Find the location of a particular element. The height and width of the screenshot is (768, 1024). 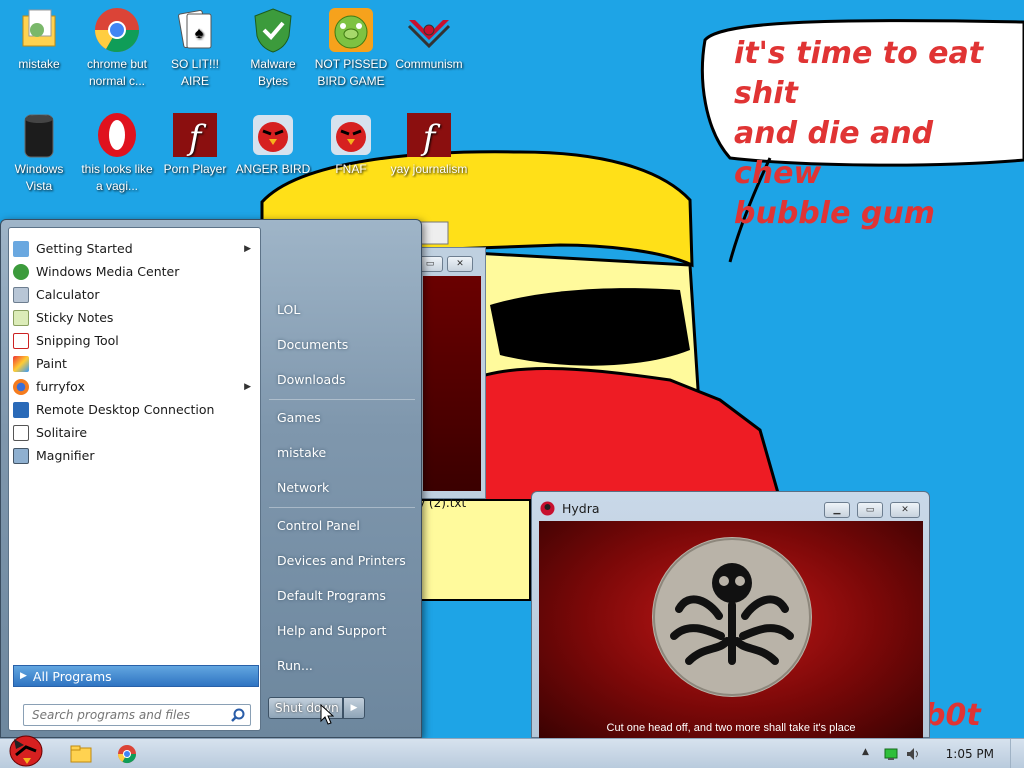

program-remote-desktop: Remote Desktop Connection is located at coordinates (135, 409).